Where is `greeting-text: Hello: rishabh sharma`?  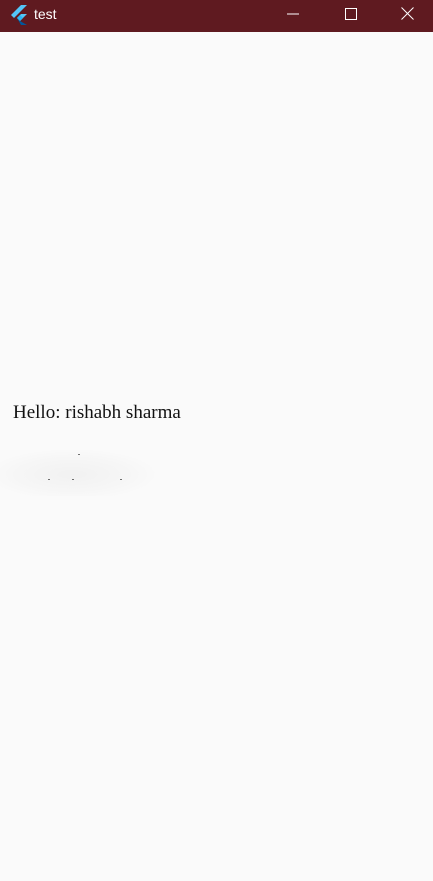
greeting-text: Hello: rishabh sharma is located at coordinates (97, 412).